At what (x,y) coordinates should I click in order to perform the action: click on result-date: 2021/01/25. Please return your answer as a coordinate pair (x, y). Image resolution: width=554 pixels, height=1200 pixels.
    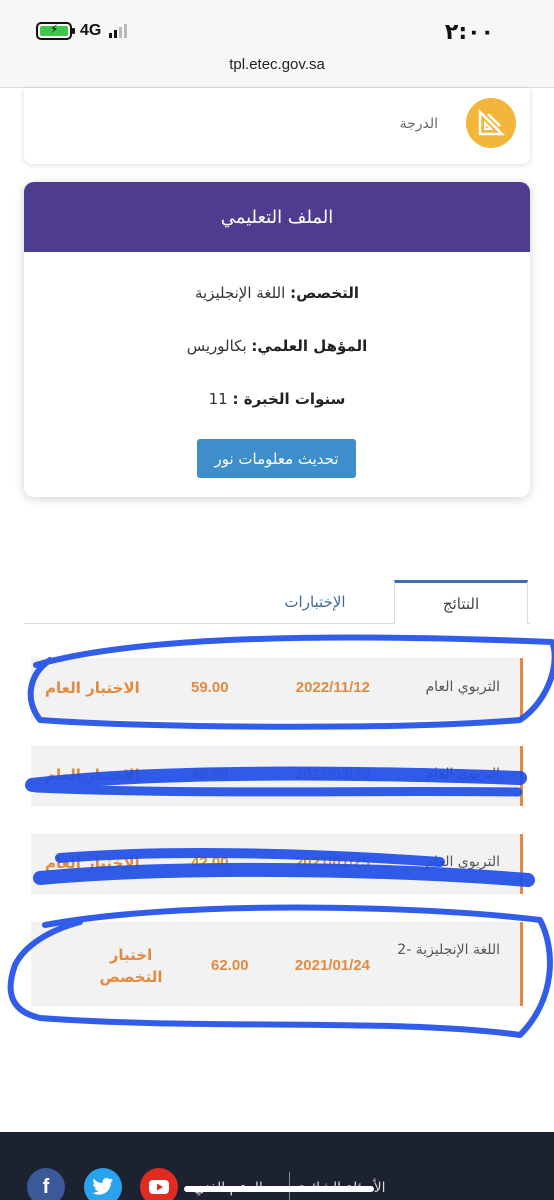
    Looking at the image, I should click on (332, 862).